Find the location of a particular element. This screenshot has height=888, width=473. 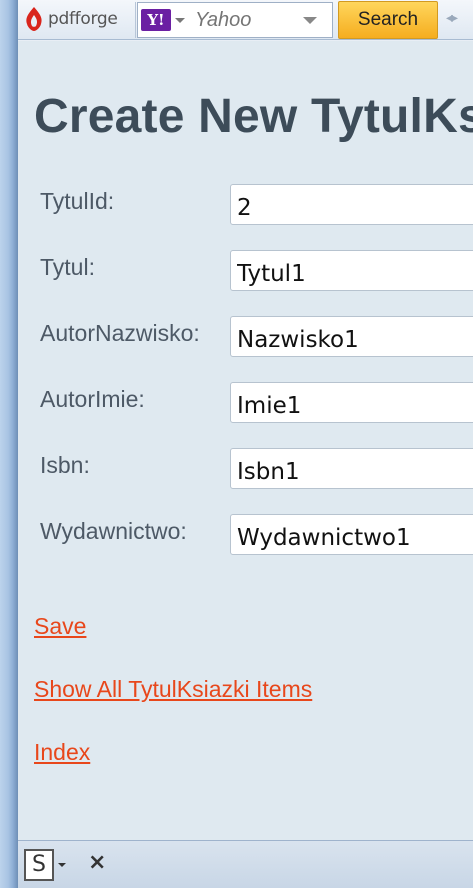

yahoo-logo-icon: Y! is located at coordinates (156, 20).